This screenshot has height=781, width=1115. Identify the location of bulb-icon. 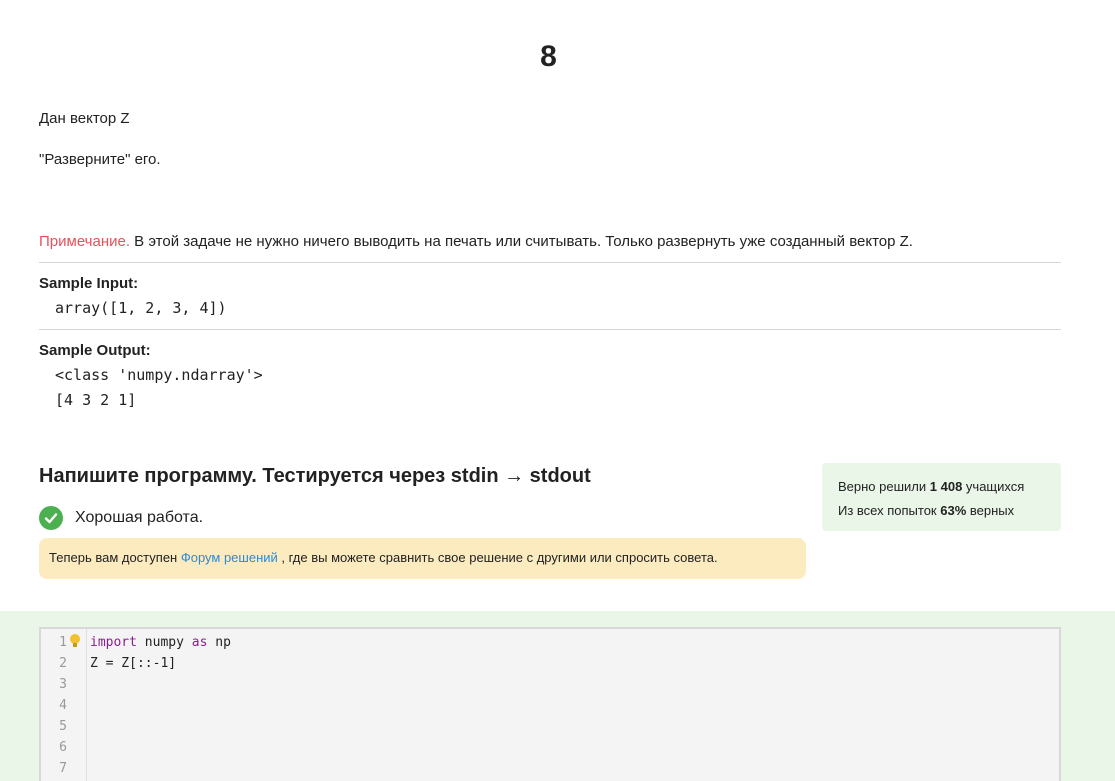
(75, 642).